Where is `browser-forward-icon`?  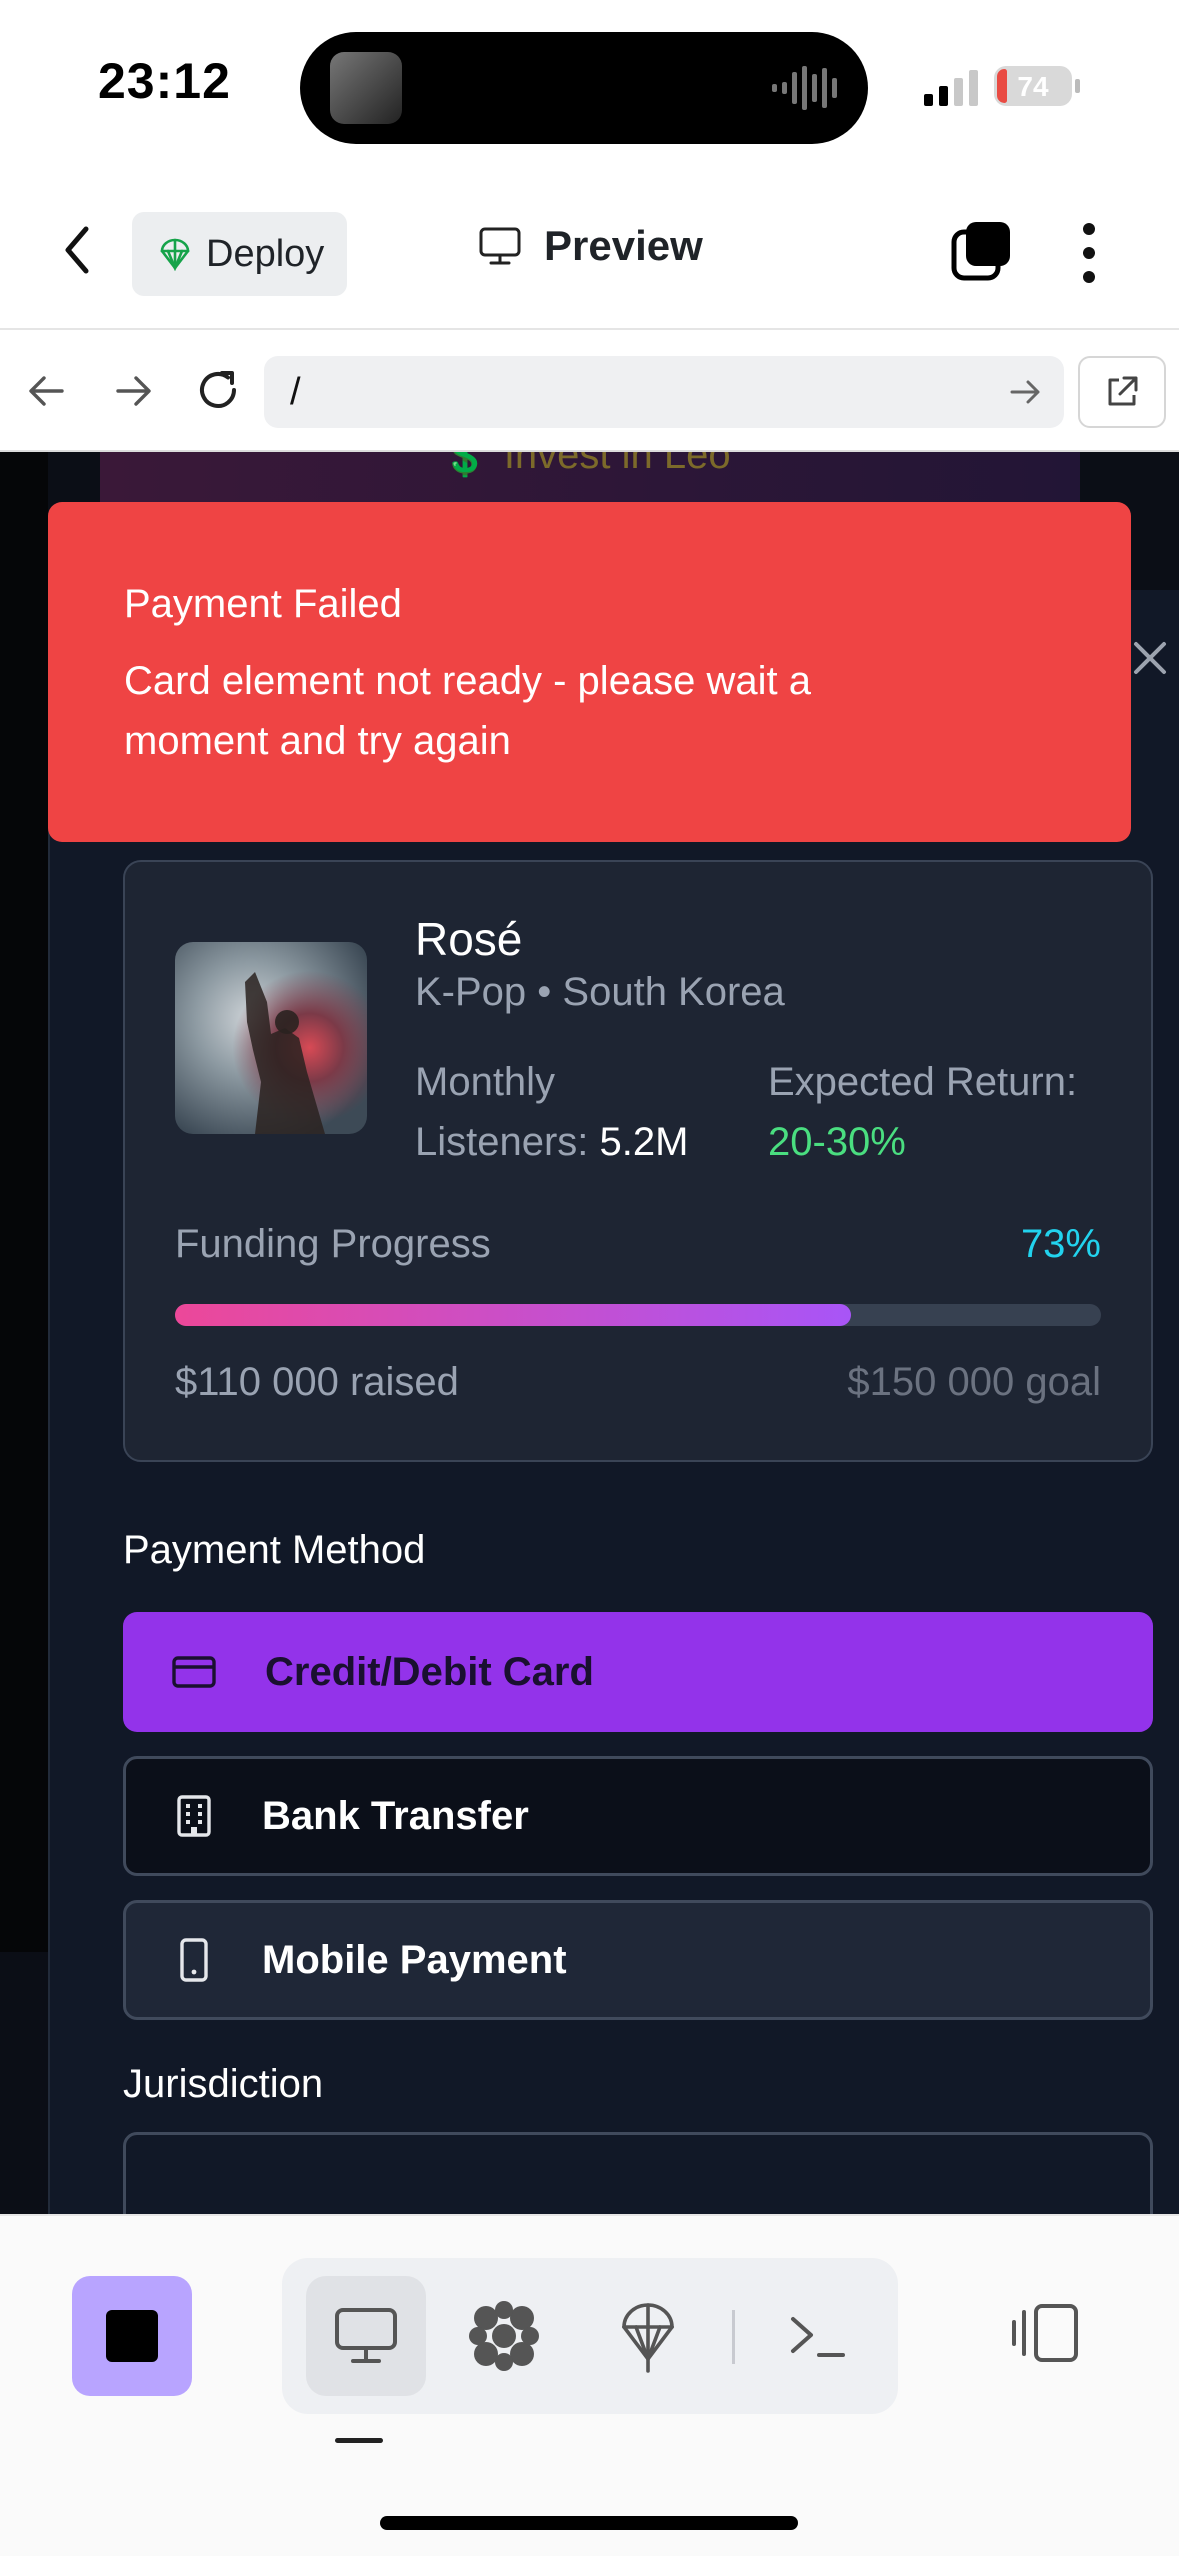 browser-forward-icon is located at coordinates (133, 391).